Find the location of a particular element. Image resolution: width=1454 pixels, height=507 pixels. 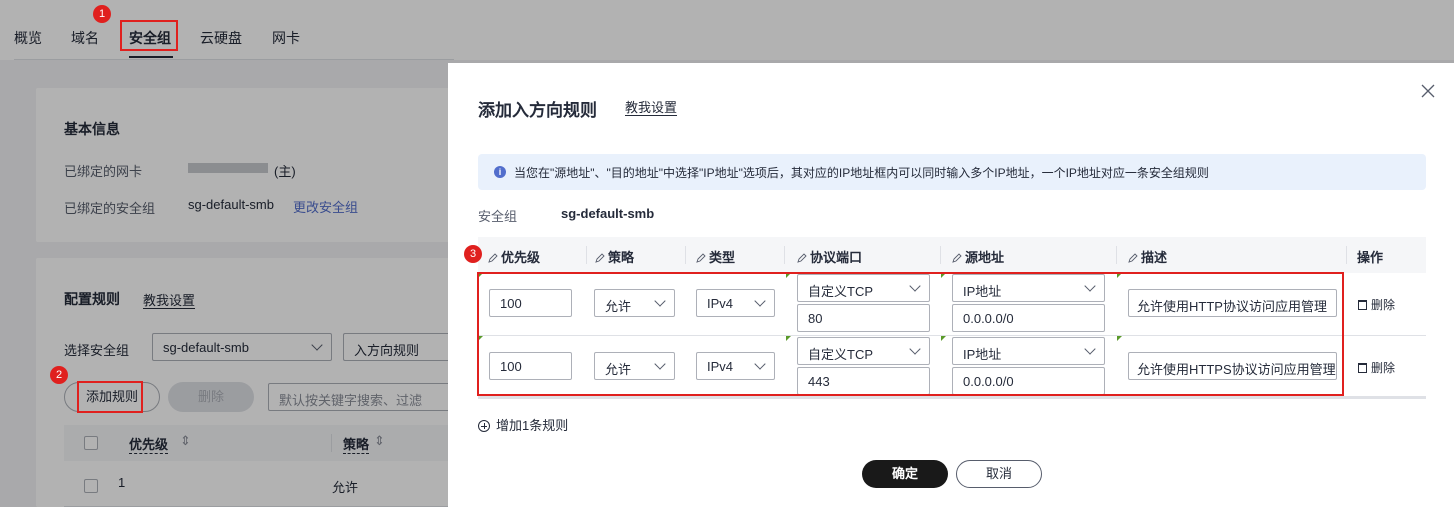

cancel-label: 取消 is located at coordinates (998, 473).